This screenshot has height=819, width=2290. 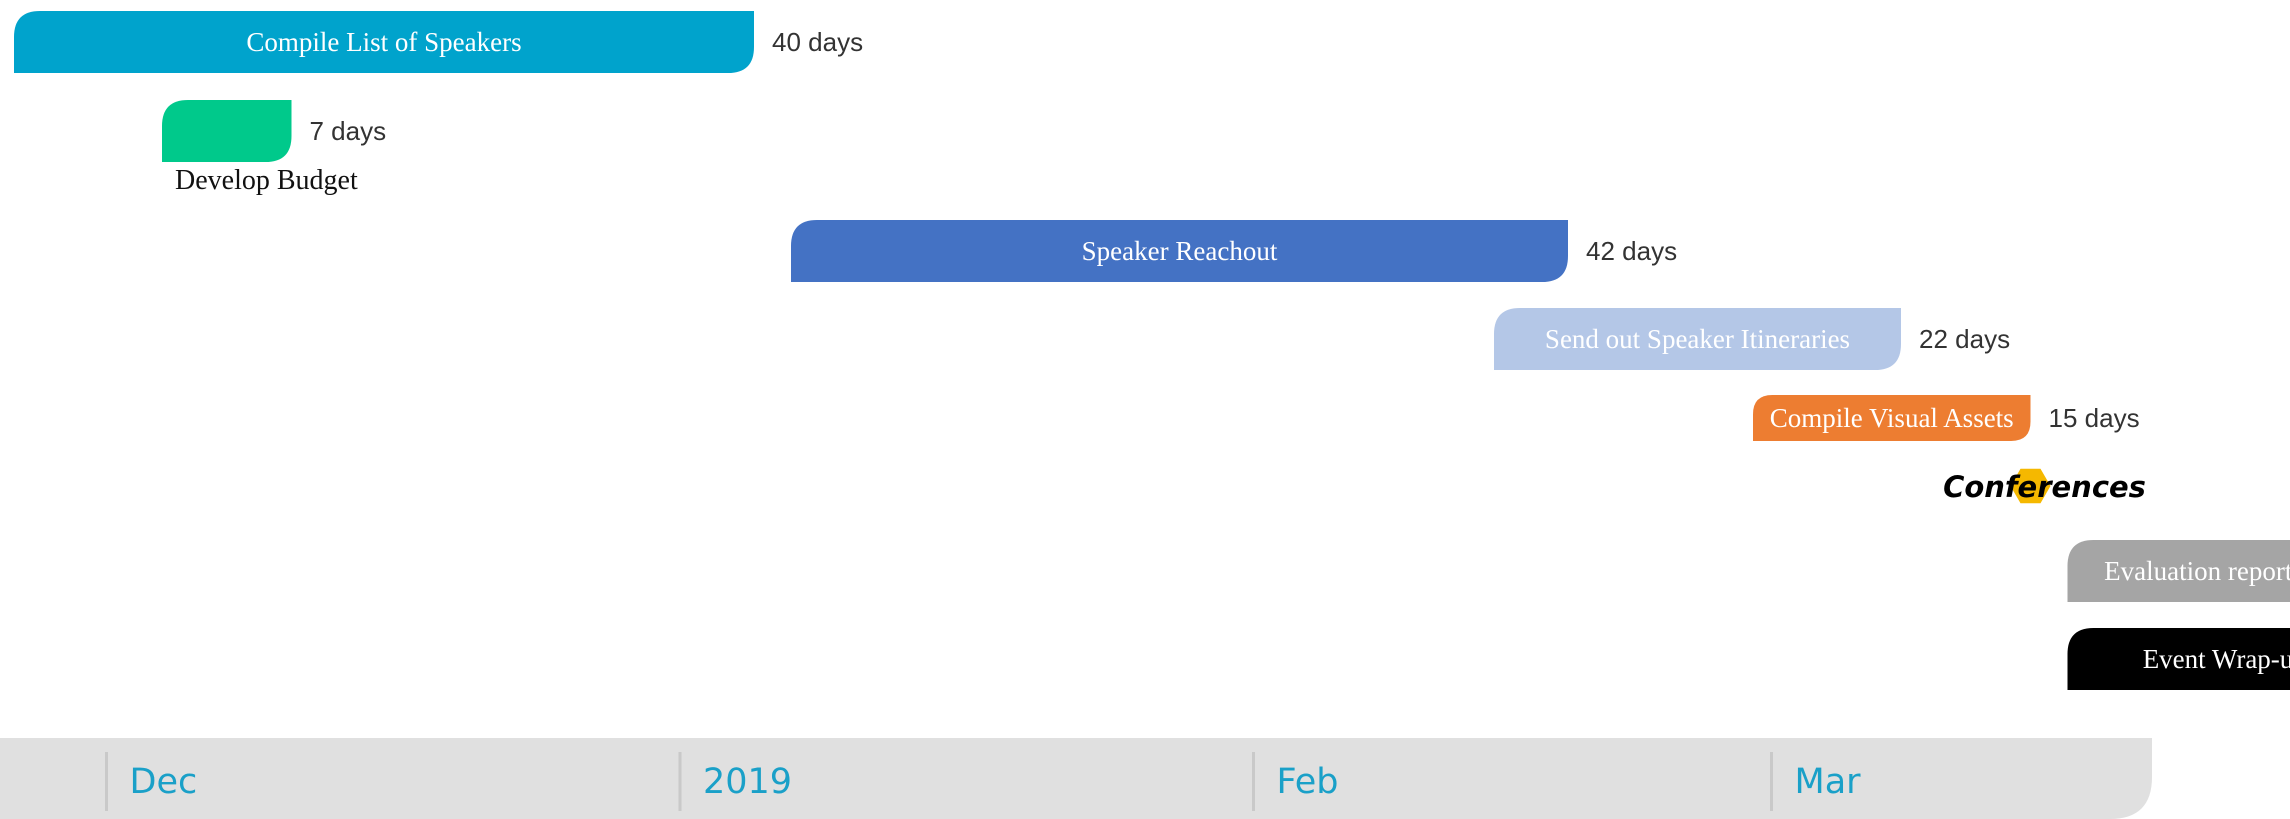 What do you see at coordinates (348, 131) in the screenshot?
I see `task-develop-budget-duration: 7 days` at bounding box center [348, 131].